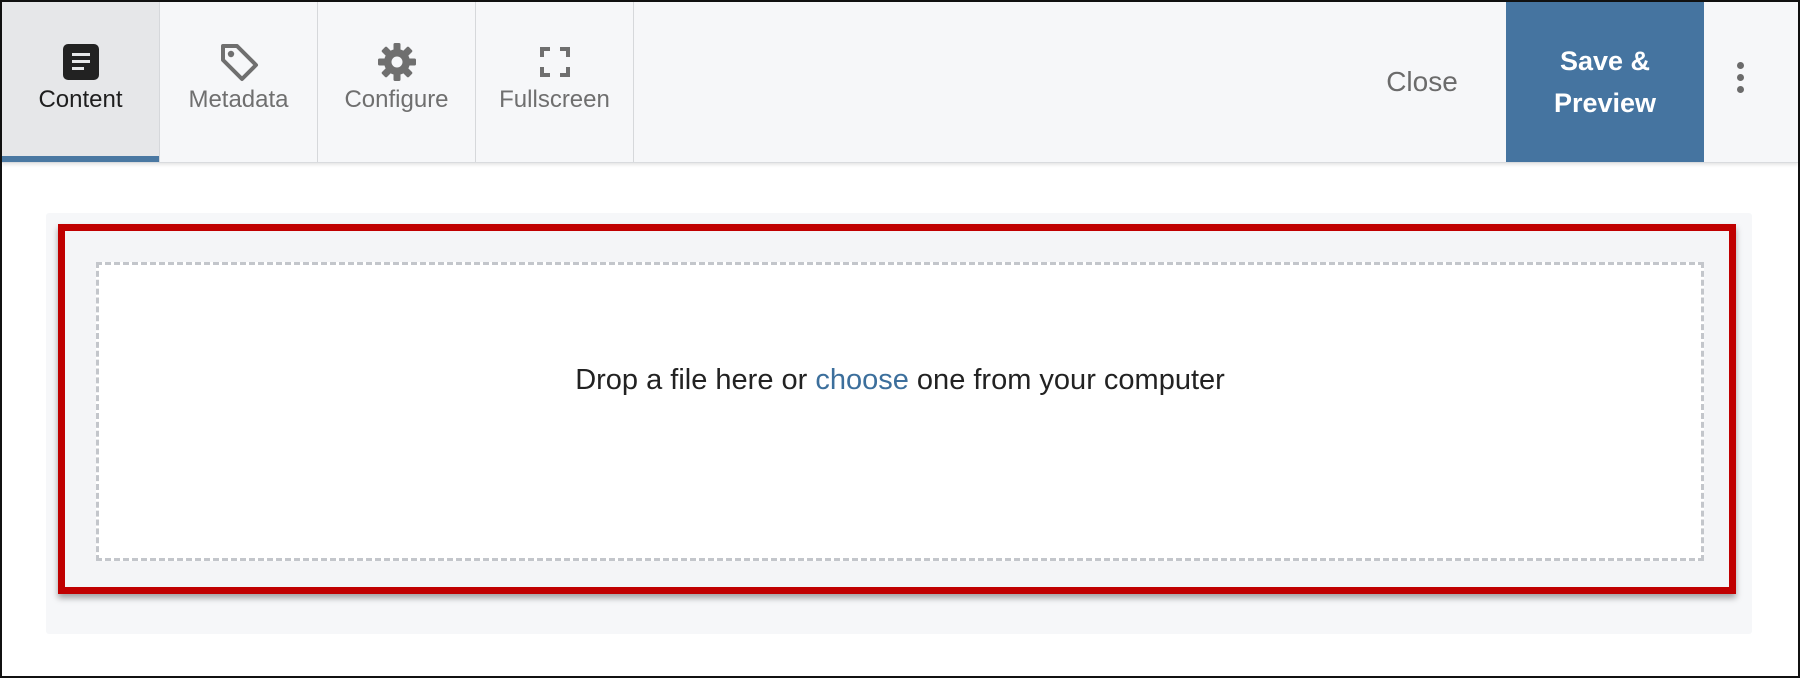 The height and width of the screenshot is (678, 1800). Describe the element at coordinates (239, 62) in the screenshot. I see `tag-icon` at that location.